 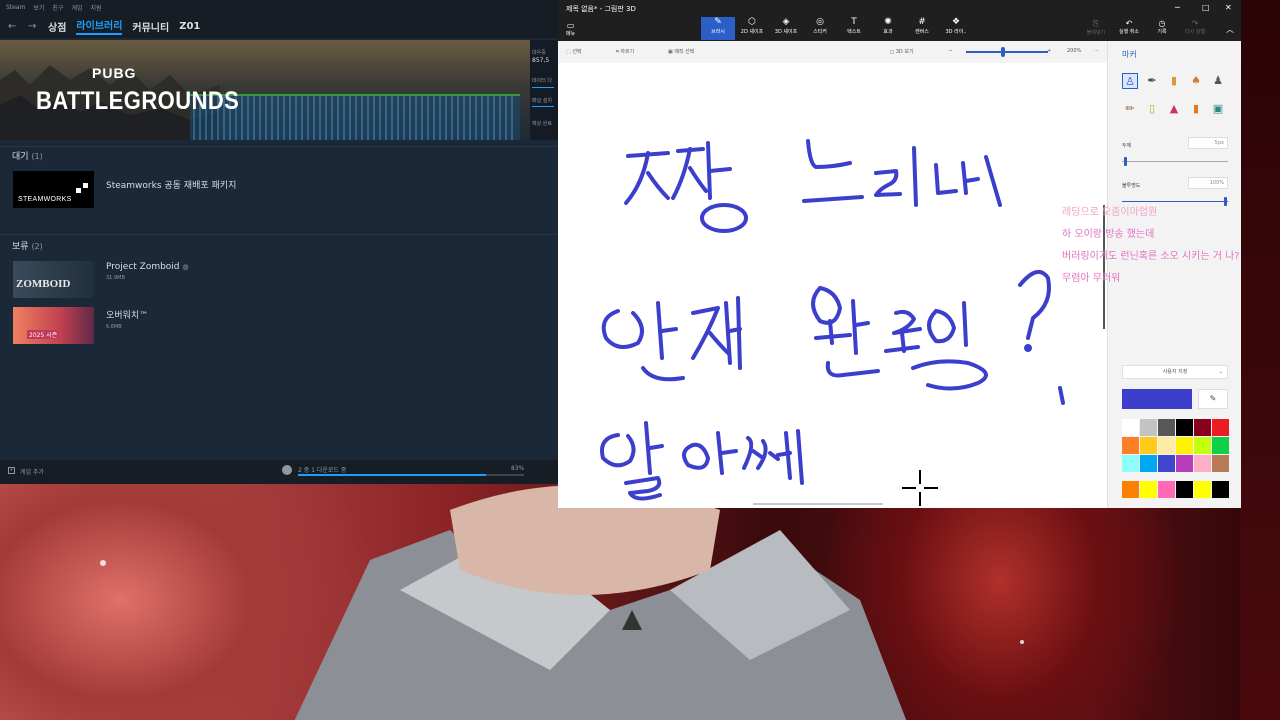 I want to click on tool-effects: ✺ 효과, so click(x=888, y=28).